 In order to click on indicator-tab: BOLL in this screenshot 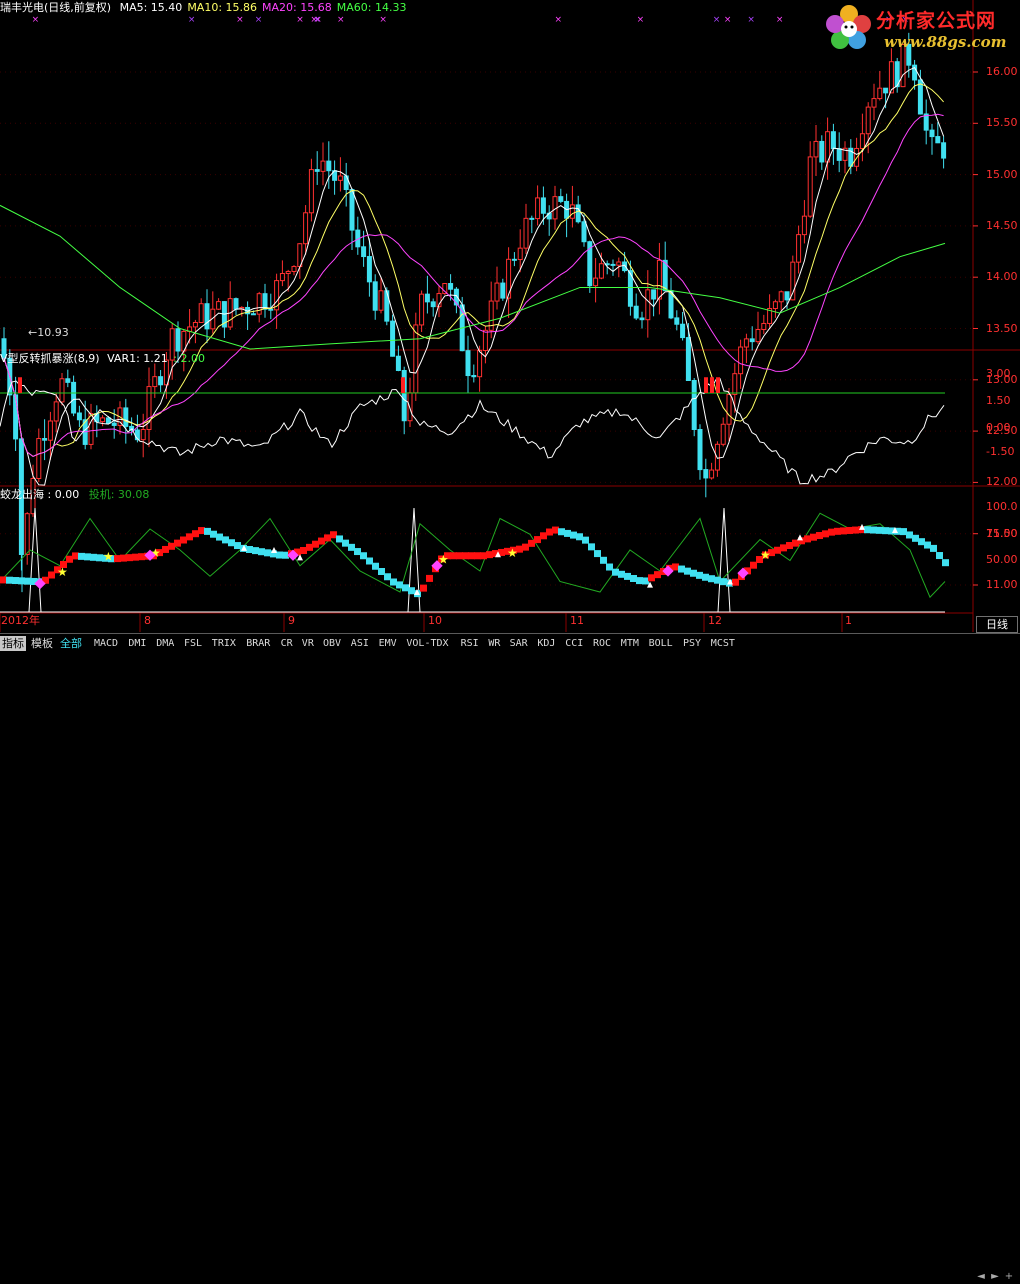, I will do `click(661, 643)`.